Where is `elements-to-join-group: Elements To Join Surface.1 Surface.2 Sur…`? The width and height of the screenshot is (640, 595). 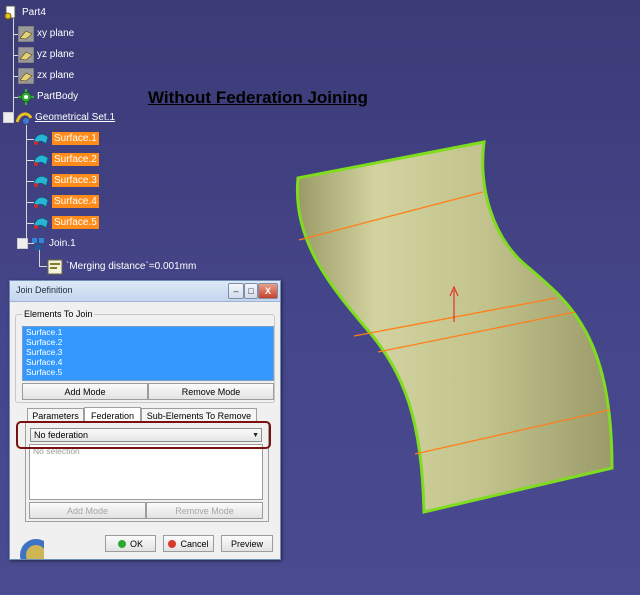 elements-to-join-group: Elements To Join Surface.1 Surface.2 Sur… is located at coordinates (145, 356).